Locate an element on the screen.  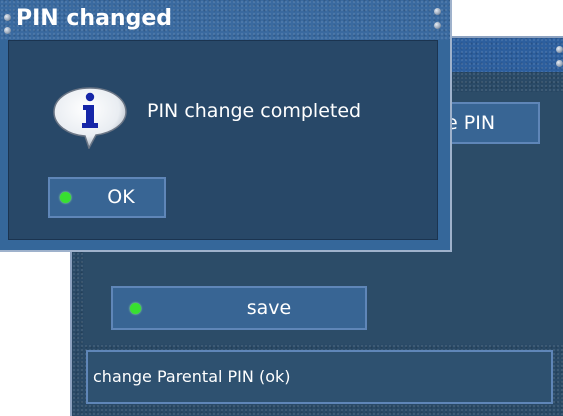
save-button: save is located at coordinates (239, 308).